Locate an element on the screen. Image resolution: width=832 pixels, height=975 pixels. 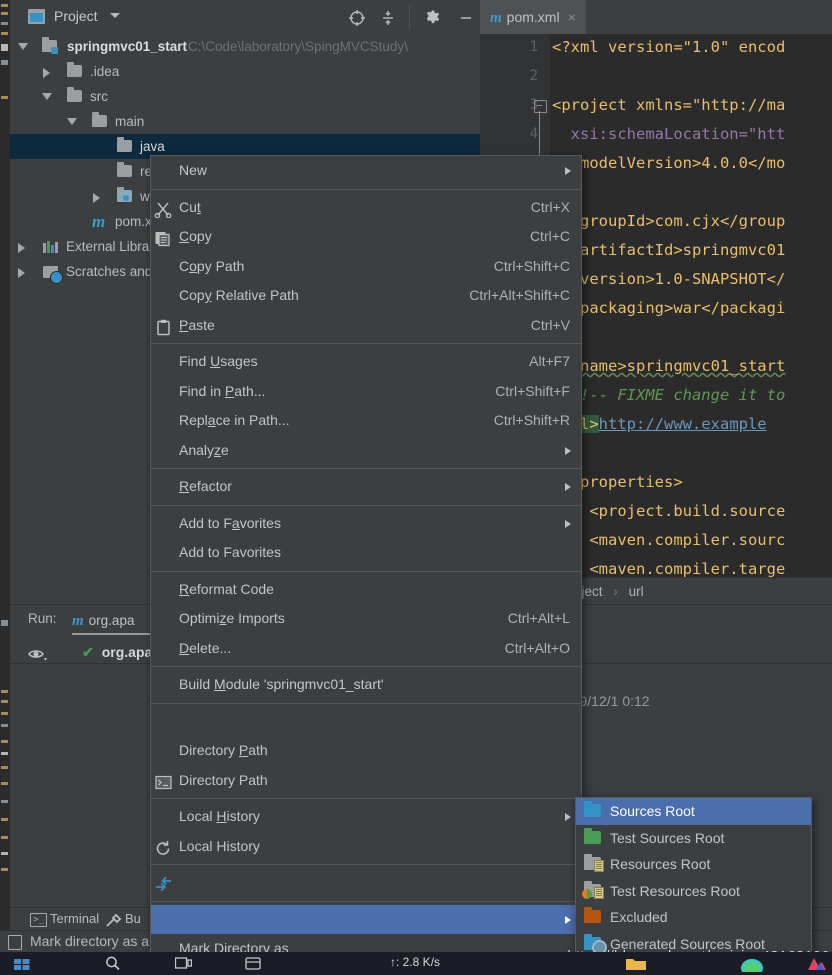
code-line: <project.build.source is located at coordinates (669, 511).